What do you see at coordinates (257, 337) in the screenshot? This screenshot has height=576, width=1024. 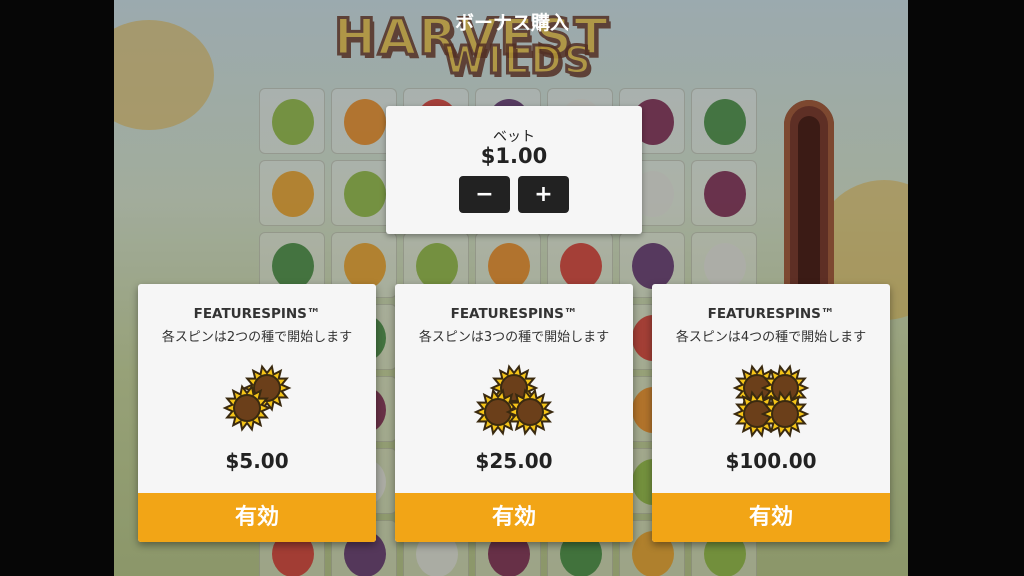 I see `offer-description: 各スピンは2つの種で開始します` at bounding box center [257, 337].